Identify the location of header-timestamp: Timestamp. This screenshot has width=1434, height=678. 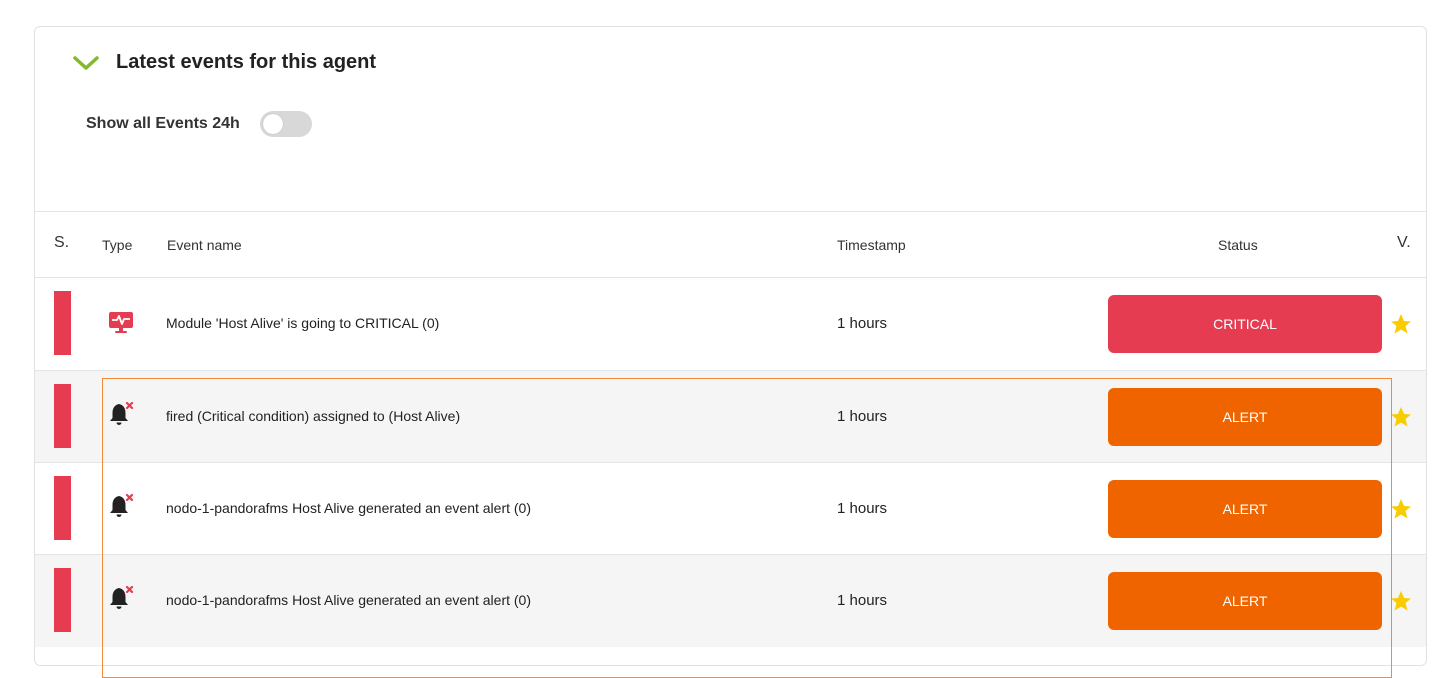
(871, 245).